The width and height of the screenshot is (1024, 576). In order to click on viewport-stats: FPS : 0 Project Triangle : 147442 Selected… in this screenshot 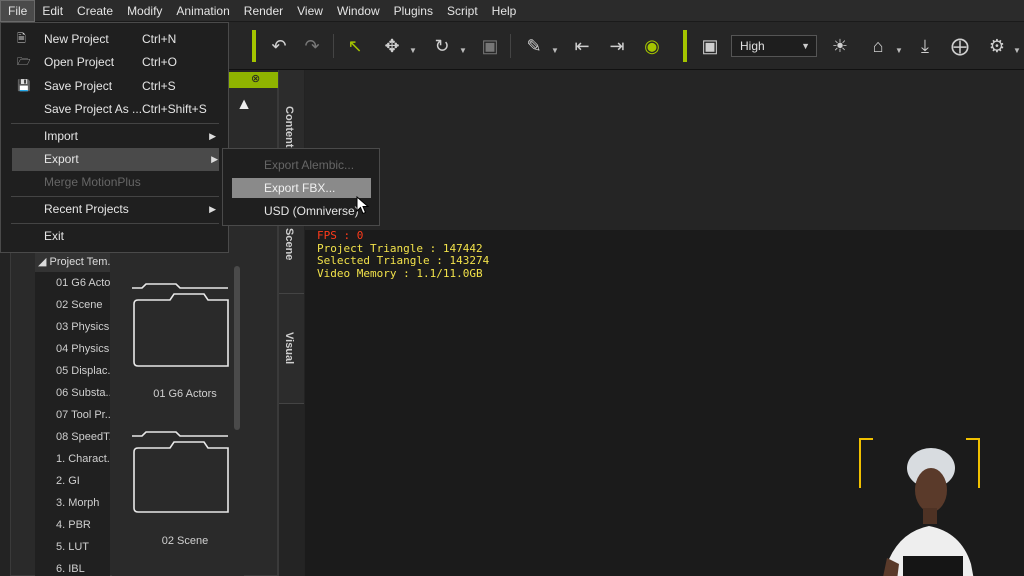, I will do `click(403, 254)`.